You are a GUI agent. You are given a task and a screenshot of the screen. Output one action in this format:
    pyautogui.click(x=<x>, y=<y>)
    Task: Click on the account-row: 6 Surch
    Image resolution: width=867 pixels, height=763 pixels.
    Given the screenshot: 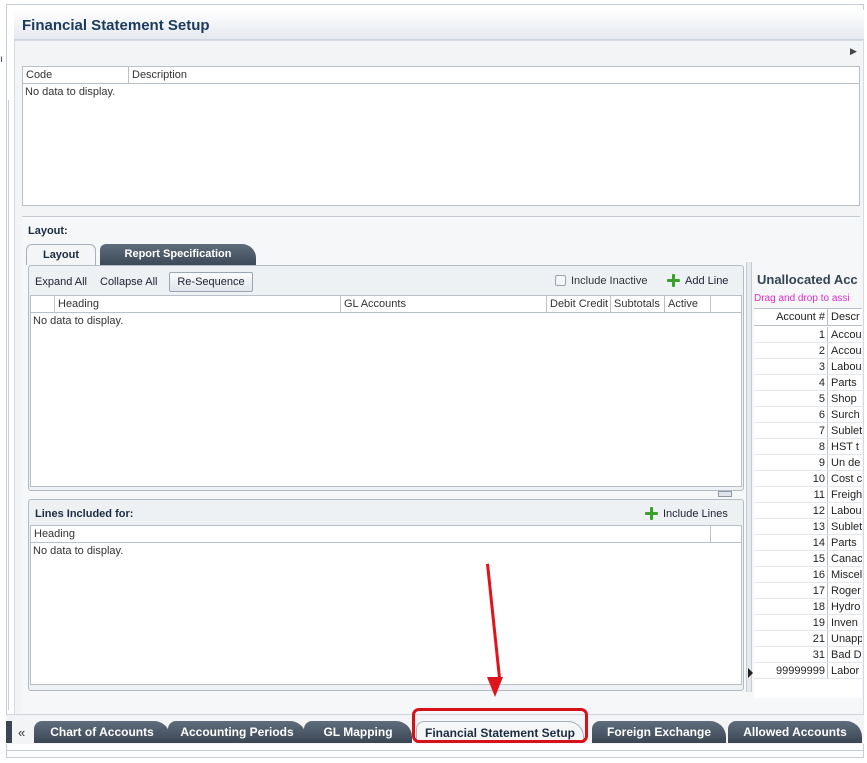 What is the action you would take?
    pyautogui.click(x=808, y=415)
    